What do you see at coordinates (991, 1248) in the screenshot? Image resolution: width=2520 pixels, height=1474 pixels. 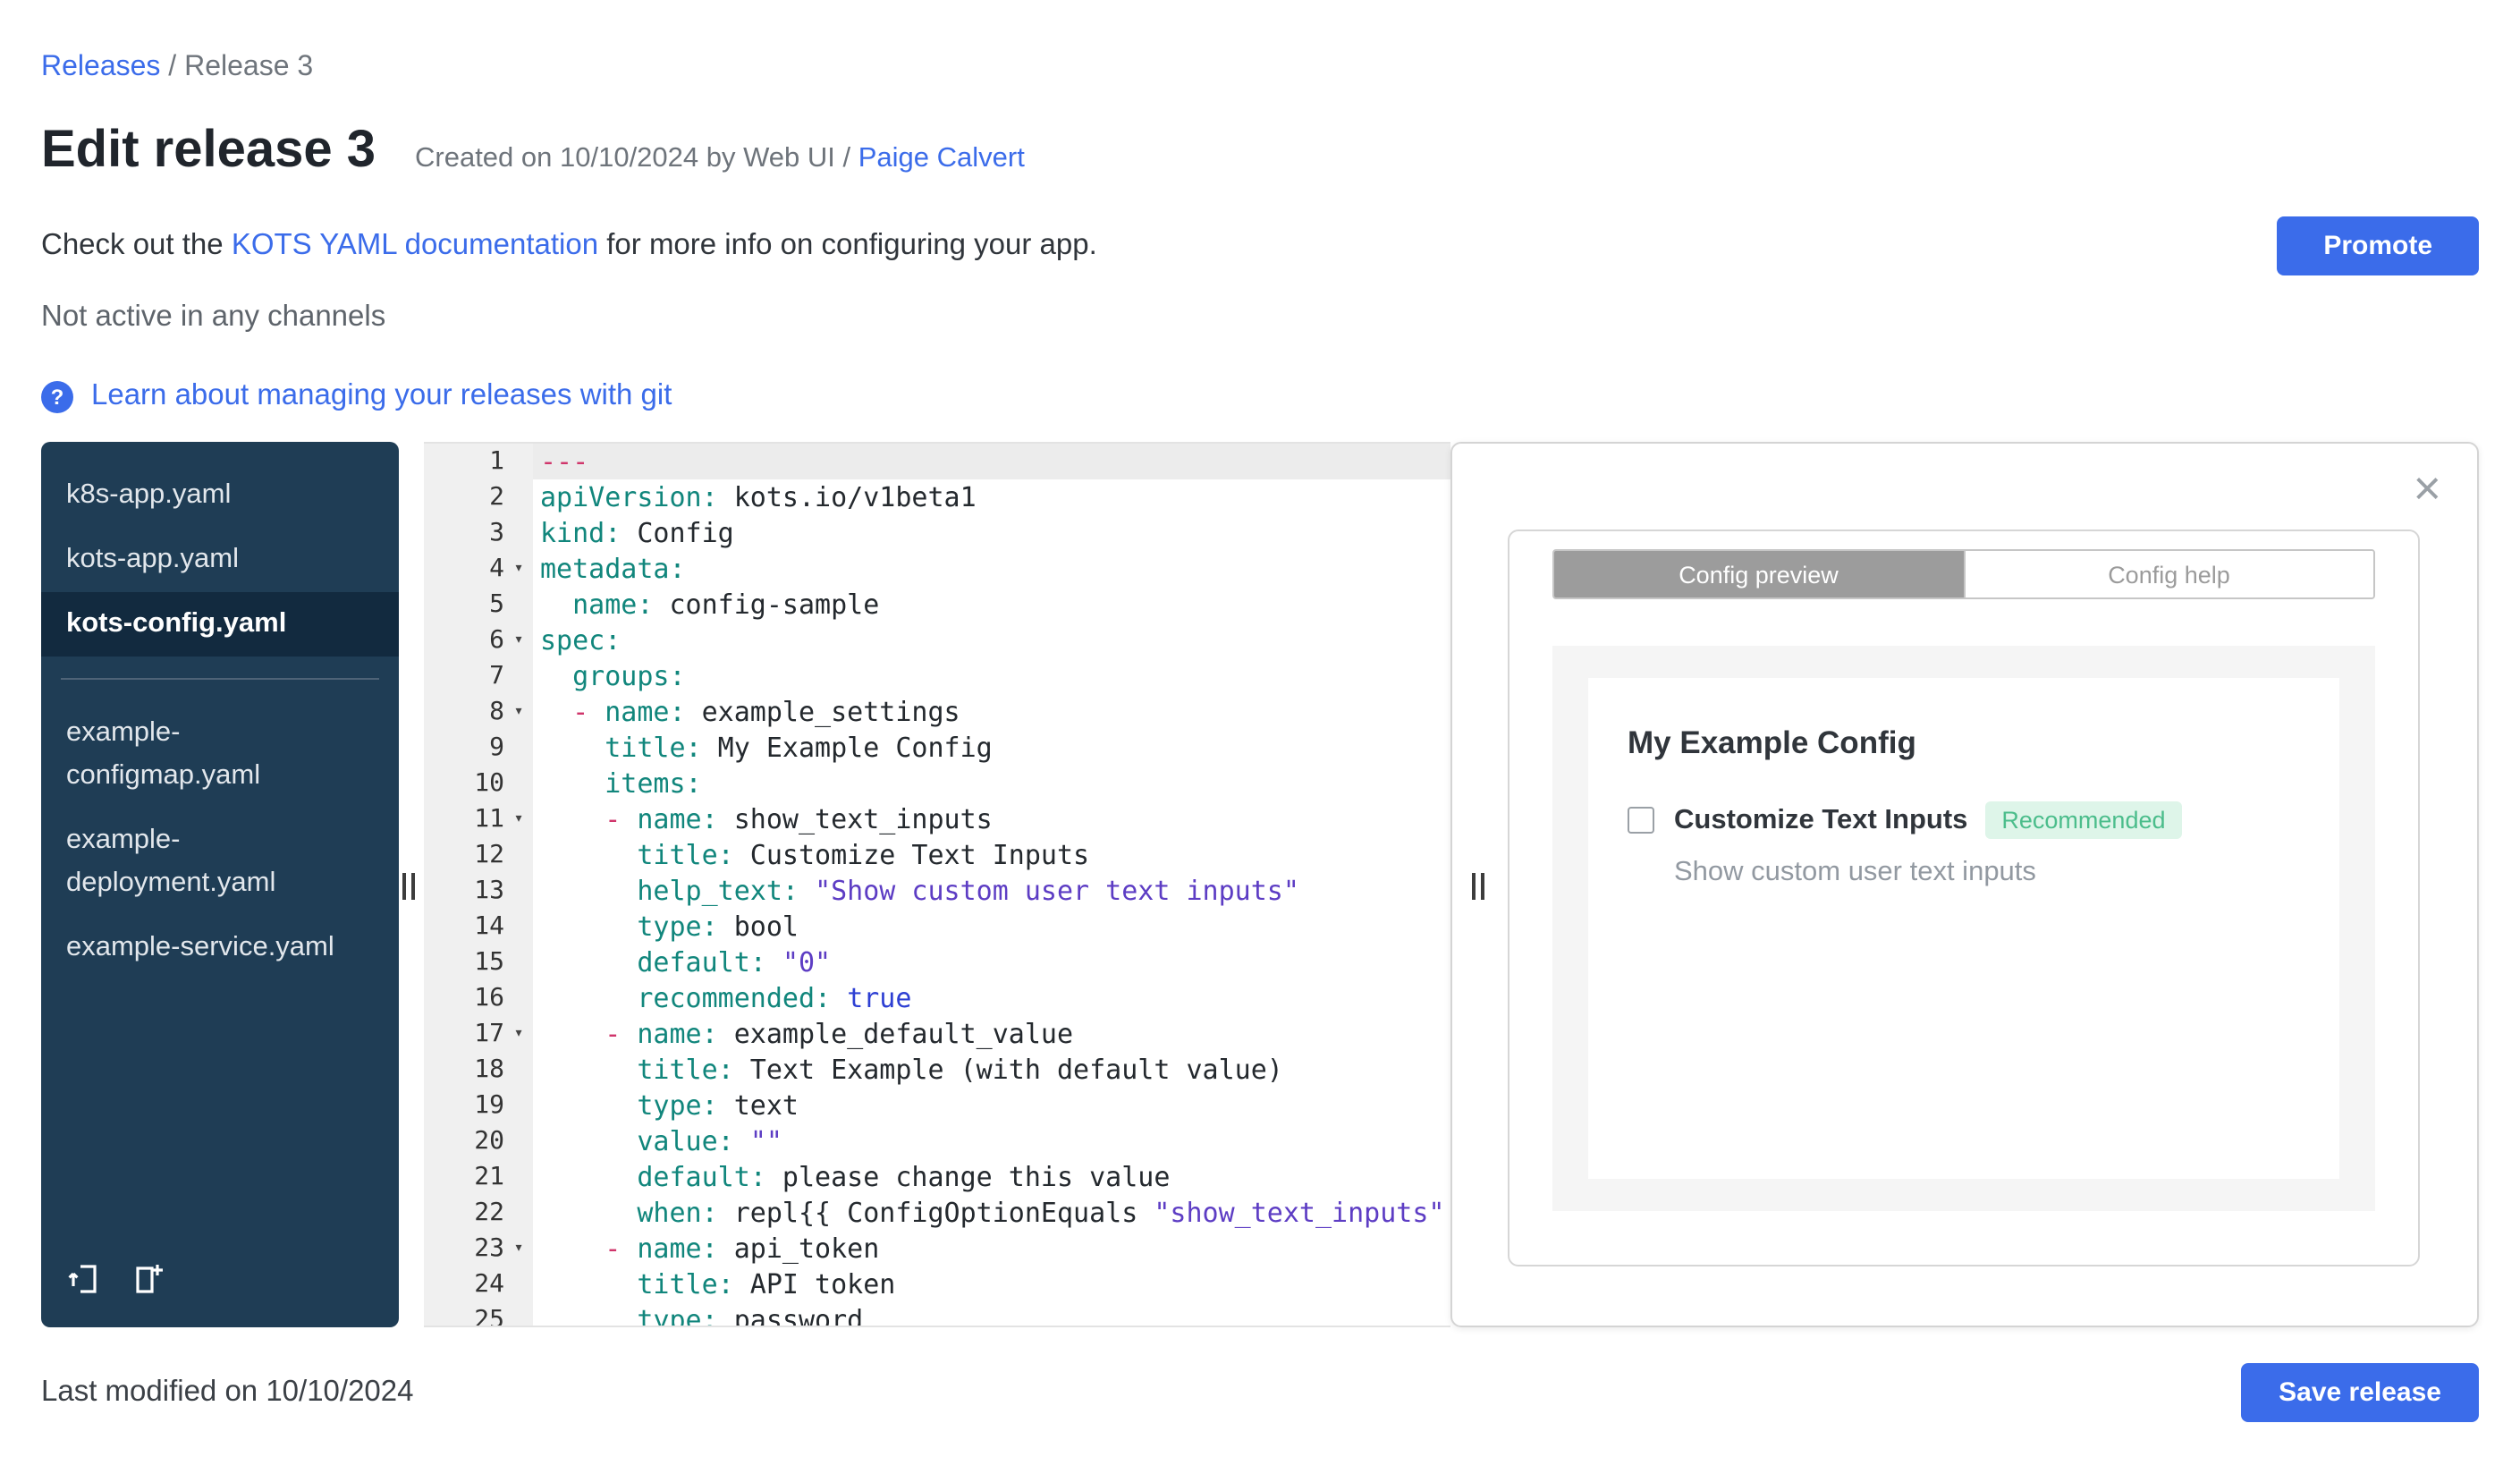 I see `code-text: - name: api_token` at bounding box center [991, 1248].